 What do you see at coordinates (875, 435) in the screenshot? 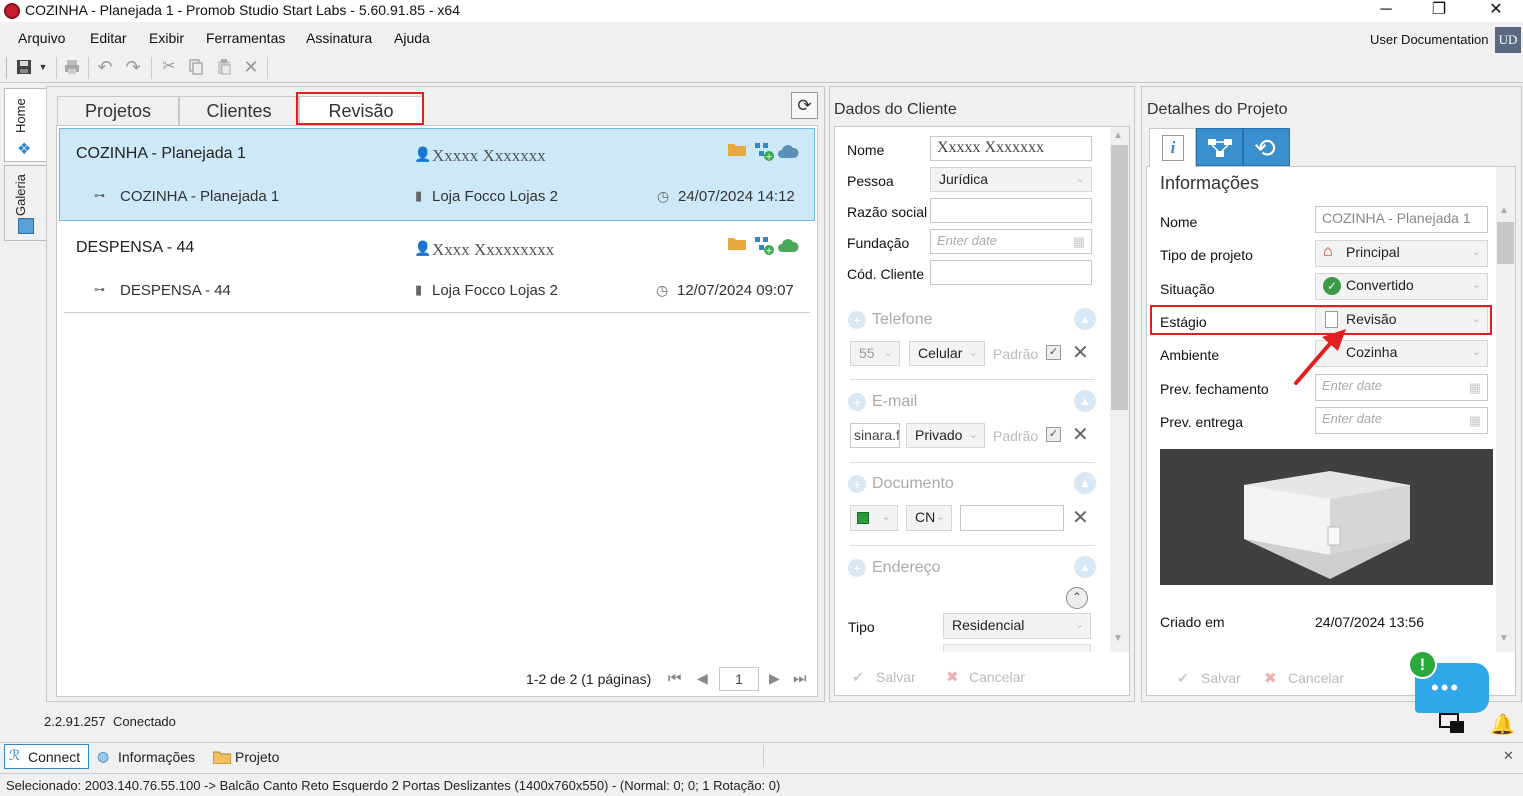
I see `email-input: sinara.f` at bounding box center [875, 435].